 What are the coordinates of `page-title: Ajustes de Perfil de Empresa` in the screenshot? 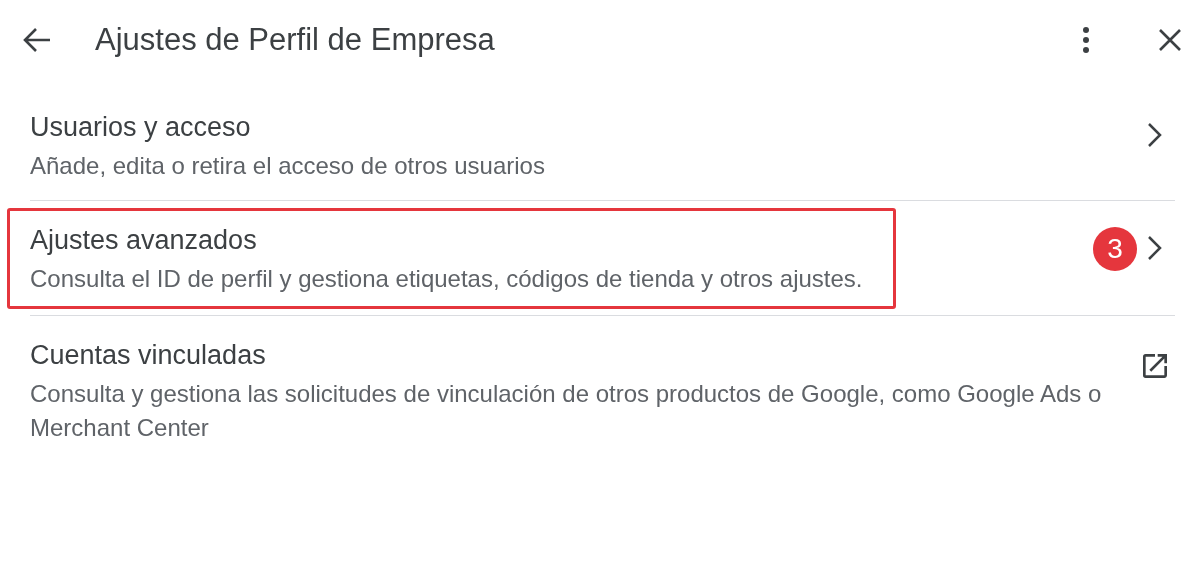 It's located at (295, 40).